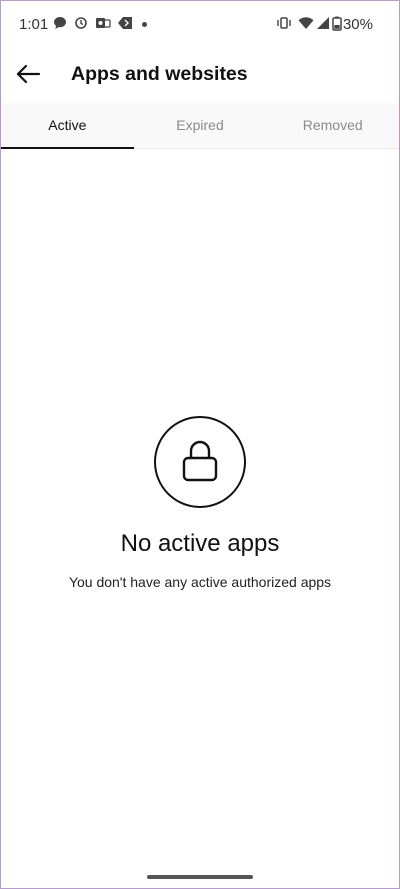 Image resolution: width=400 pixels, height=889 pixels. I want to click on lock-circle, so click(200, 462).